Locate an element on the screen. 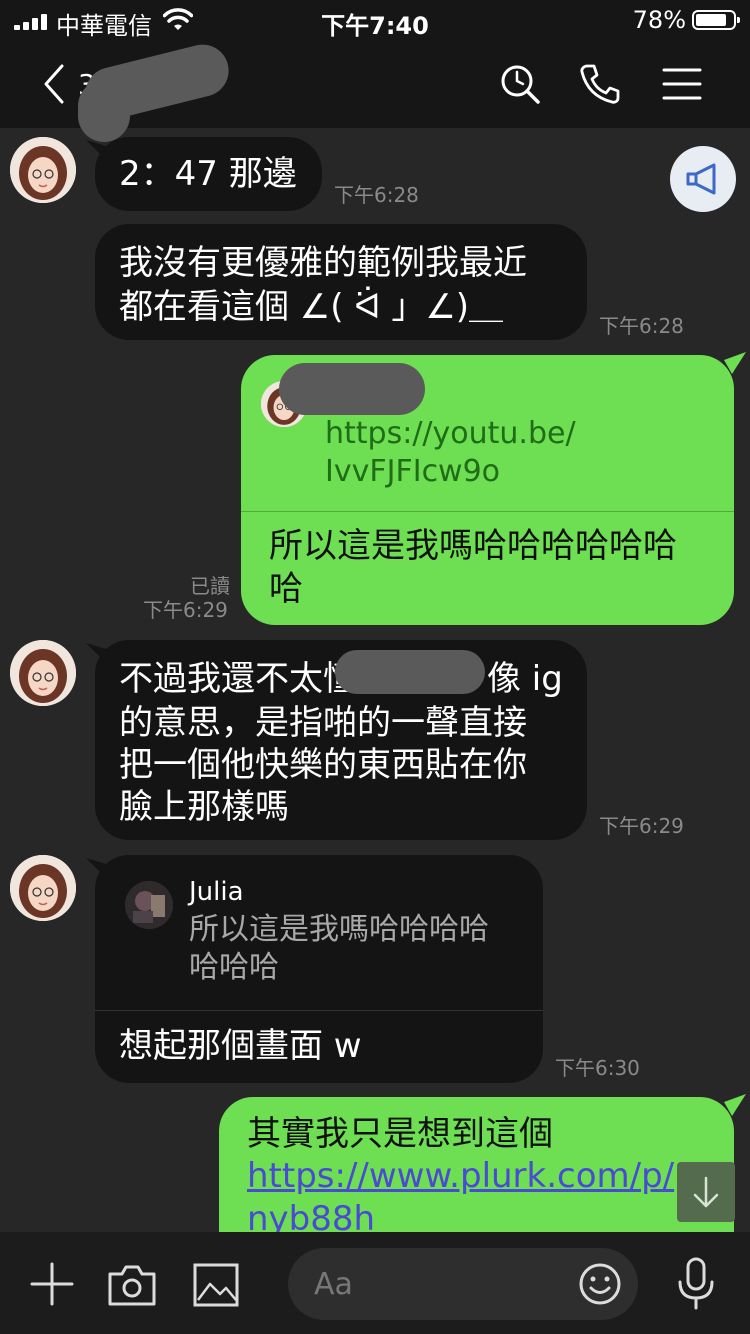 Image resolution: width=750 pixels, height=1334 pixels. message-text-line: 臉上那樣嗎 is located at coordinates (204, 807).